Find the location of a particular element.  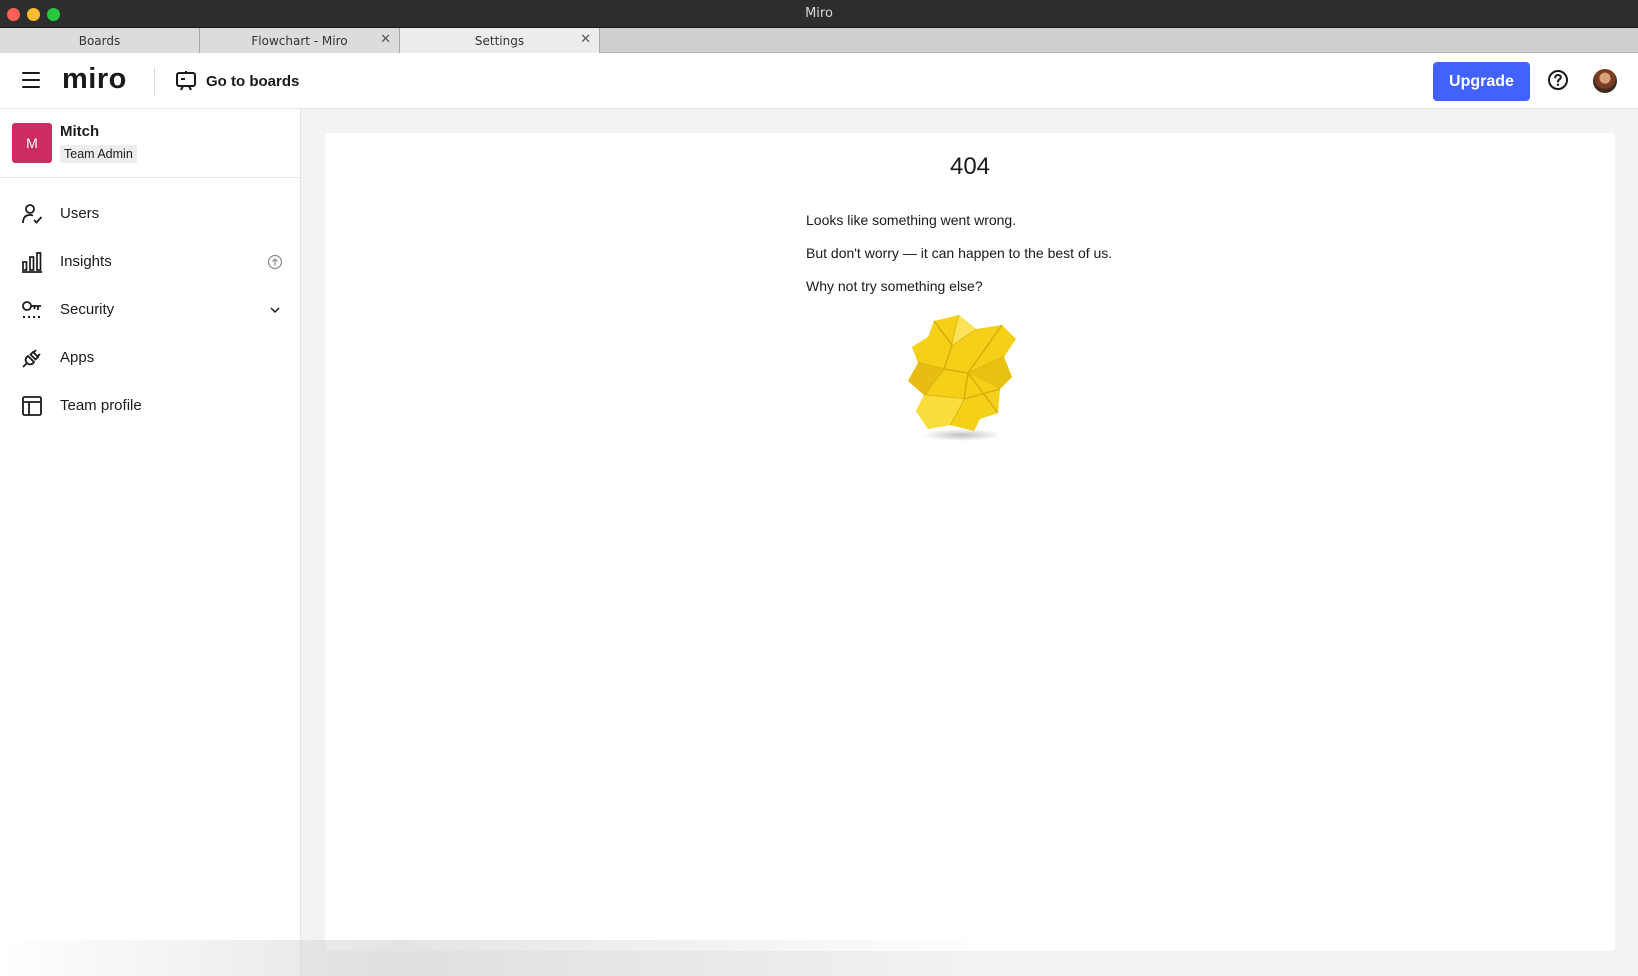

sidebar-item-security: Security is located at coordinates (150, 310).